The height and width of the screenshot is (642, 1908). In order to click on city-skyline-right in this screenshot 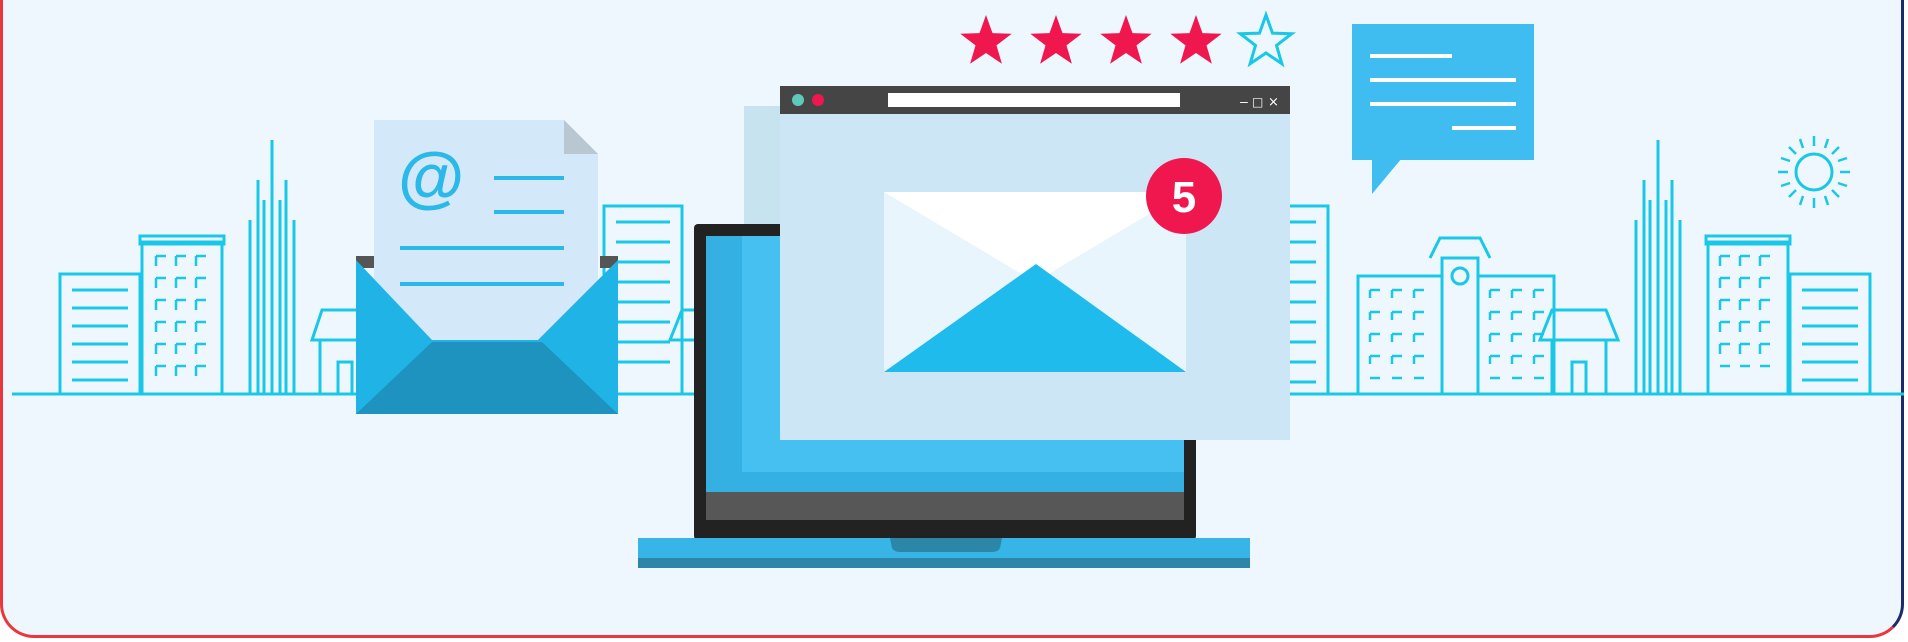, I will do `click(1570, 268)`.